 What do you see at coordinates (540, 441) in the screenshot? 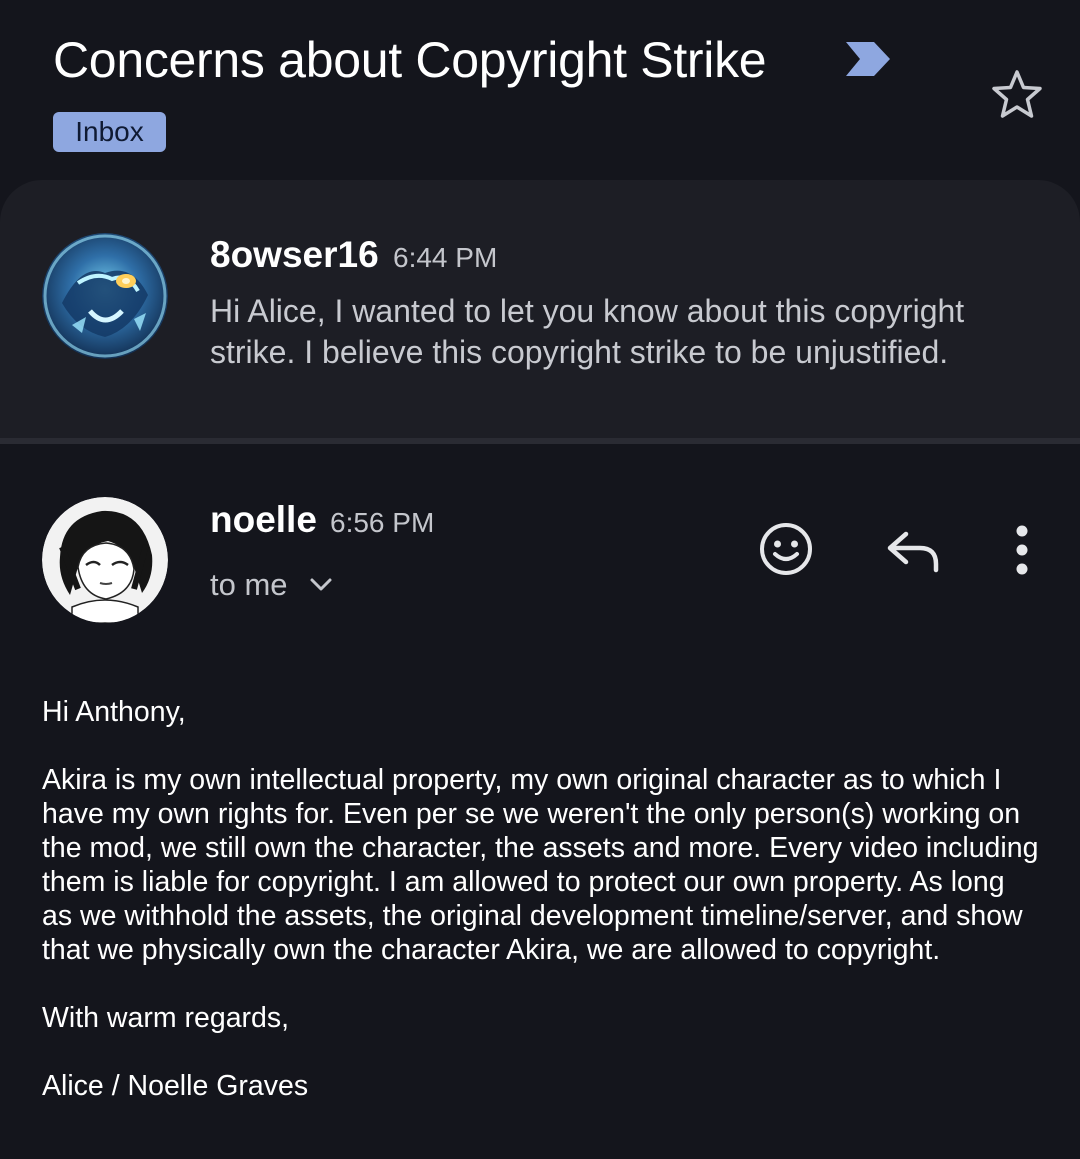
I see `message-divider` at bounding box center [540, 441].